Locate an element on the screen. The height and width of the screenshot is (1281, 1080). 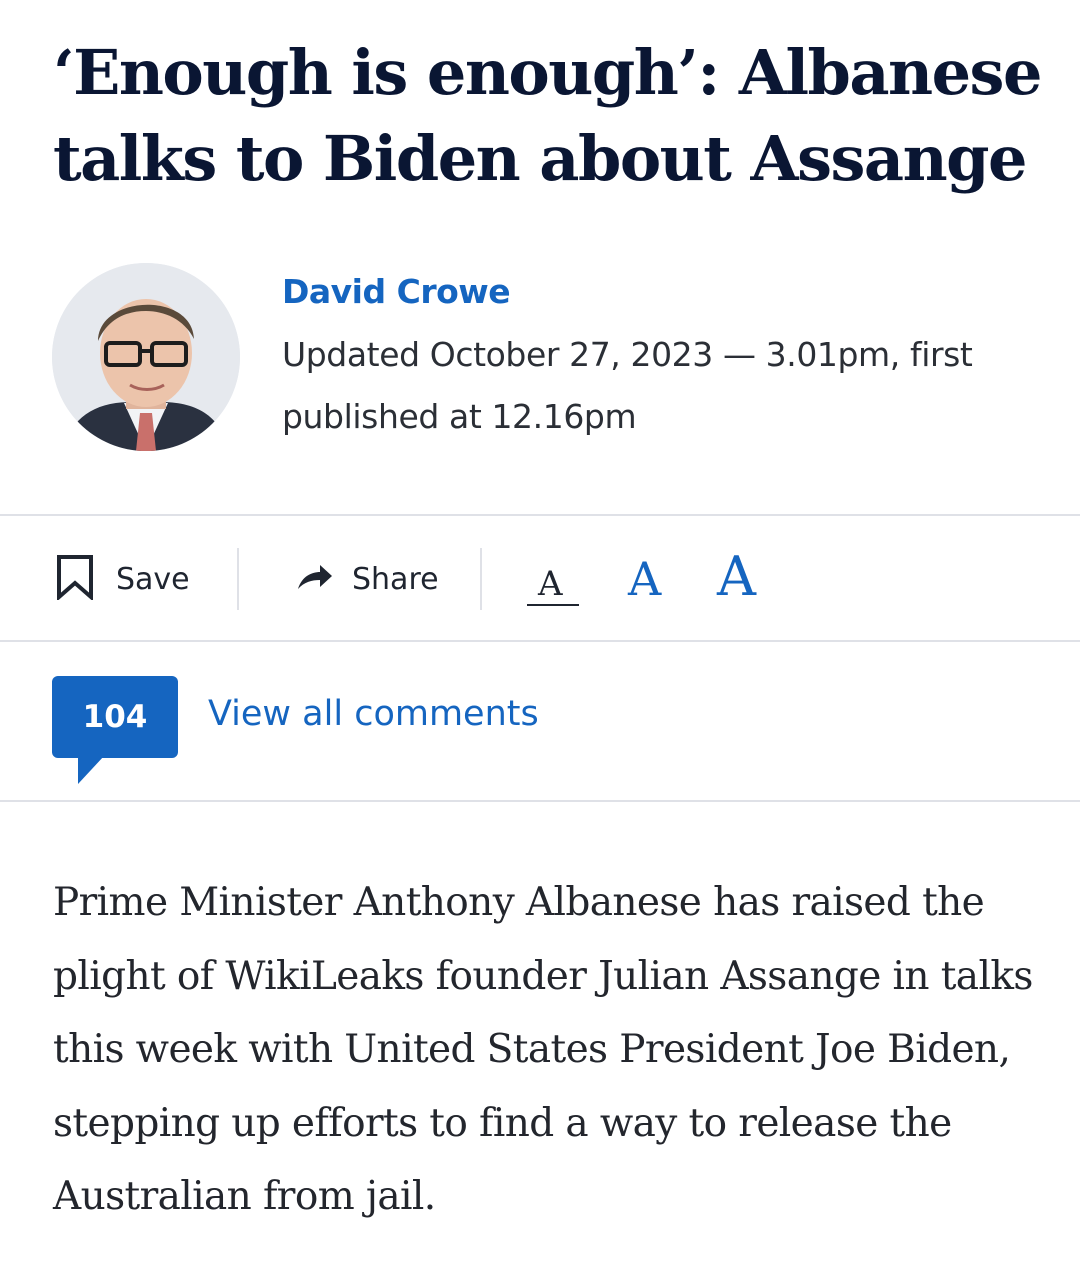
author-name-link: David Crowe is located at coordinates (396, 291).